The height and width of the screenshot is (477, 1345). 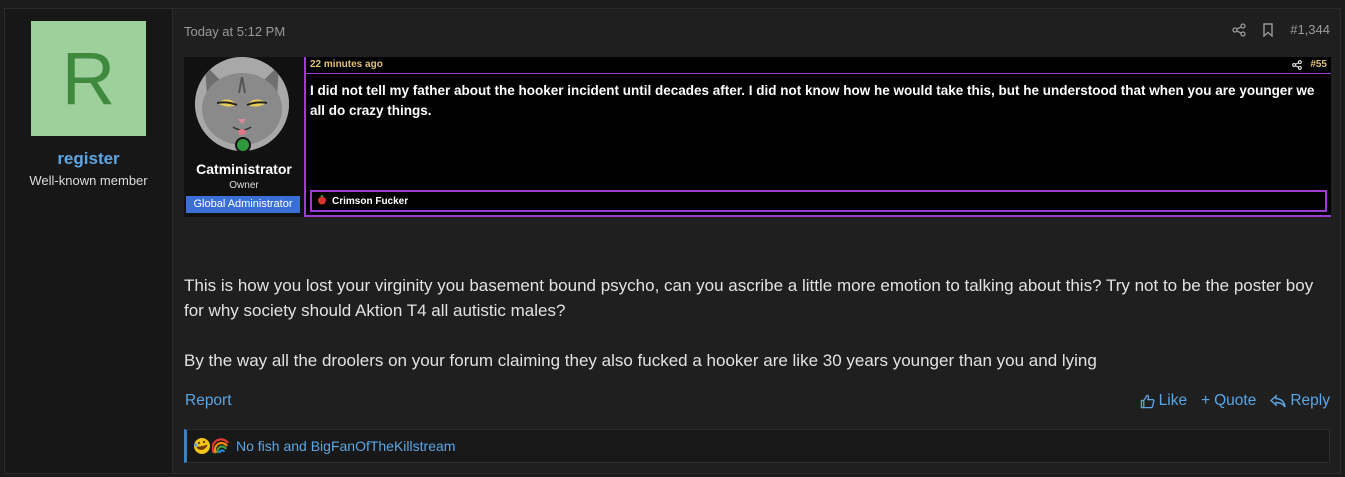 What do you see at coordinates (202, 446) in the screenshot?
I see `rofl-emoji-icon` at bounding box center [202, 446].